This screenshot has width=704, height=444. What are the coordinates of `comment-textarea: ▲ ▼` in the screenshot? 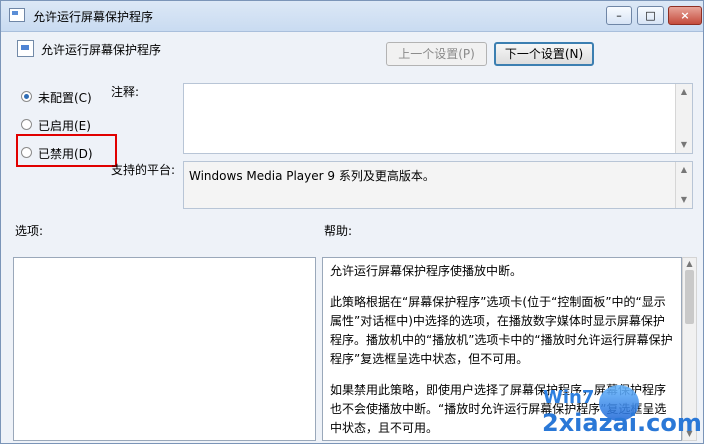 It's located at (438, 118).